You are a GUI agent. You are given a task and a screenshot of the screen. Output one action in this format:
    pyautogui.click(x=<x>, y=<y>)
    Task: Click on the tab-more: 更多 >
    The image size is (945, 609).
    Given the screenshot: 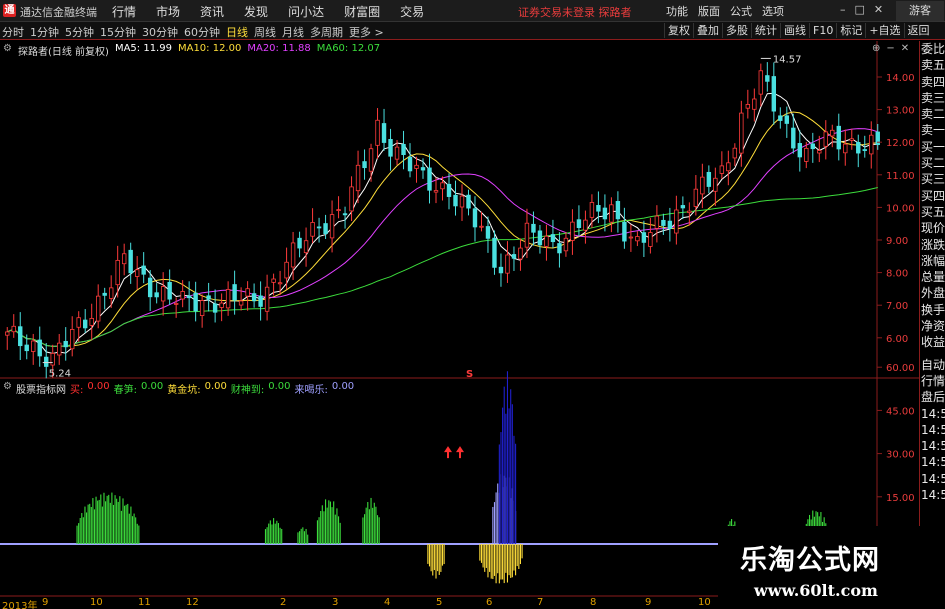 What is the action you would take?
    pyautogui.click(x=366, y=32)
    